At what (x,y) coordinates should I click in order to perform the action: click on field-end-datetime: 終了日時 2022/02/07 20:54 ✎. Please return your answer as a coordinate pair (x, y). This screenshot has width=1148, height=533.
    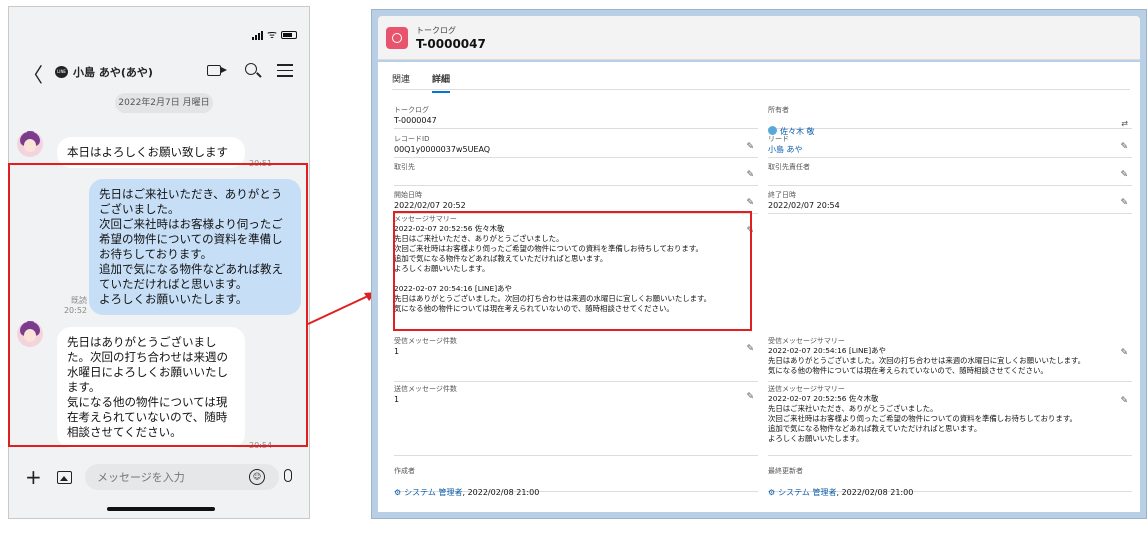
    Looking at the image, I should click on (950, 202).